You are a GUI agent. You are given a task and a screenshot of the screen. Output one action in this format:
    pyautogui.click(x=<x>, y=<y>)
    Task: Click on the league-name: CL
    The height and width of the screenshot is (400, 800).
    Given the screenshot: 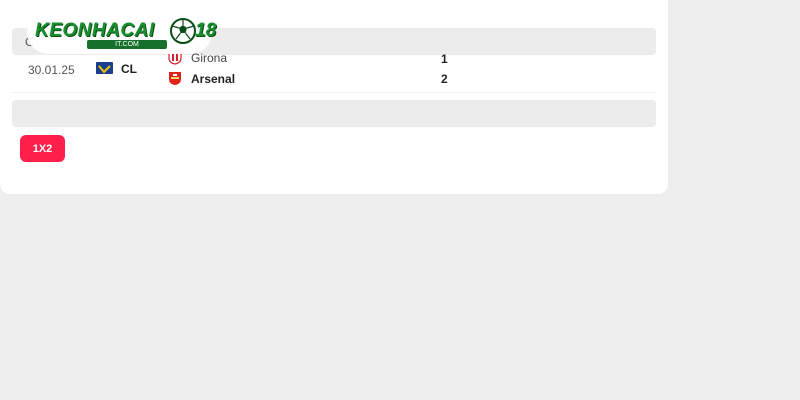 What is the action you would take?
    pyautogui.click(x=129, y=69)
    